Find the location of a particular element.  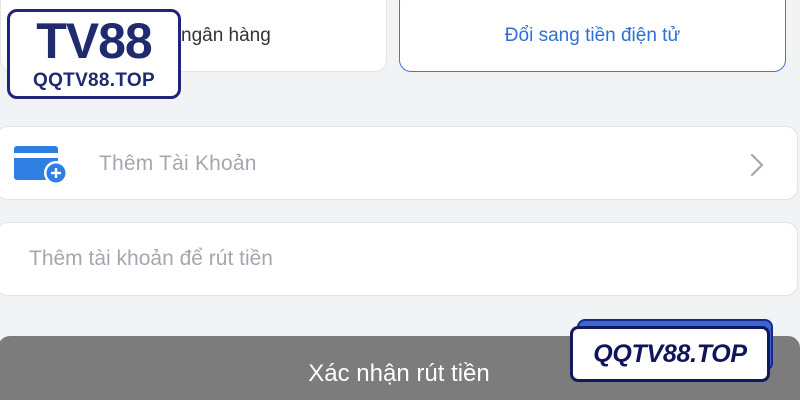

add-account-label: Thêm Tài Khoản is located at coordinates (178, 163).